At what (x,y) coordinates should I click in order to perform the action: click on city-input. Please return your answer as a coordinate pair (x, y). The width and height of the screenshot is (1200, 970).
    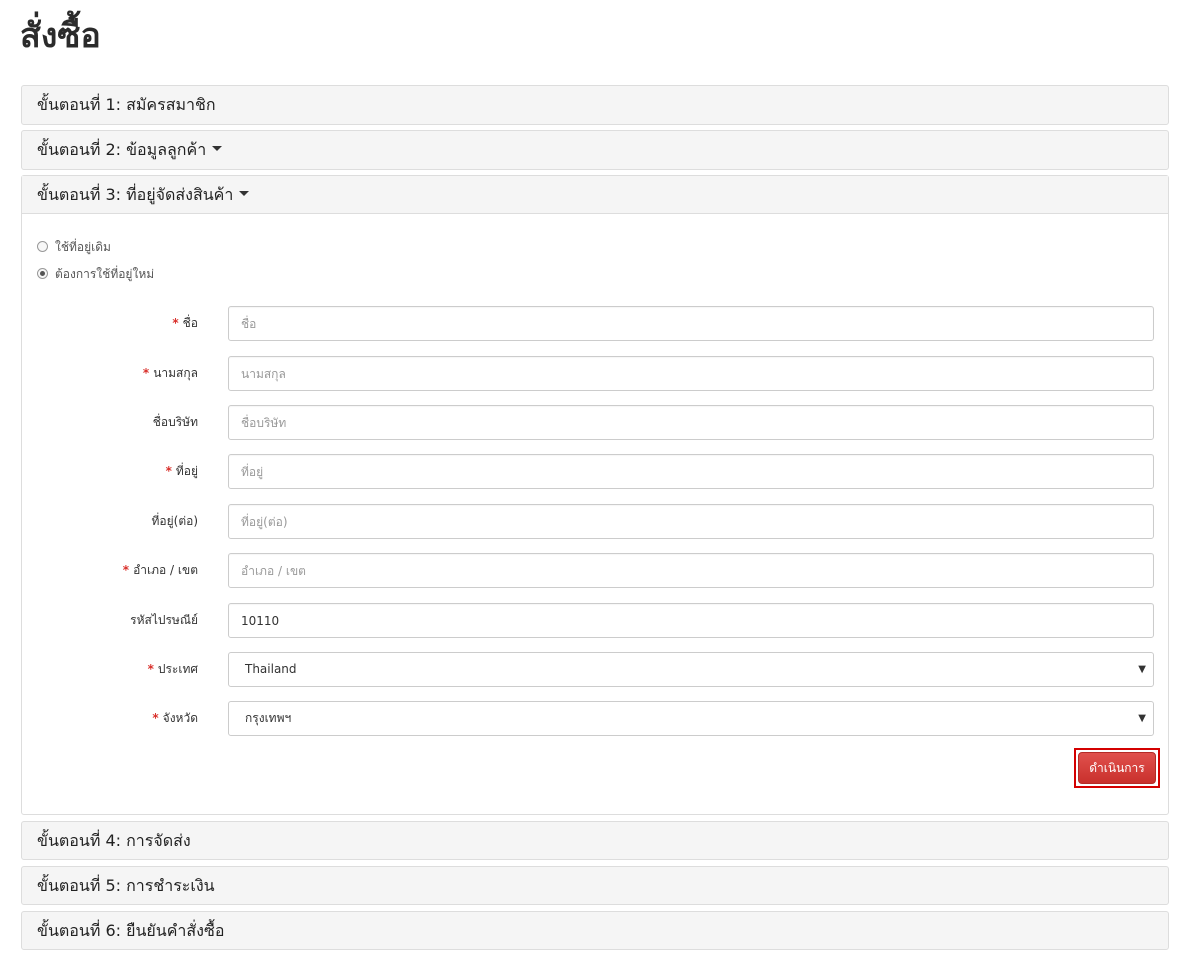
    Looking at the image, I should click on (691, 570).